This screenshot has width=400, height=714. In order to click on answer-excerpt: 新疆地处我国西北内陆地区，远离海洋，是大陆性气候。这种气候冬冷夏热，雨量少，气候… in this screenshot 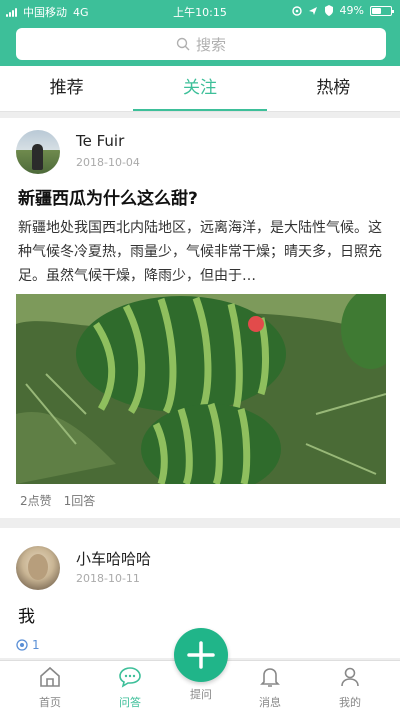, I will do `click(202, 252)`.